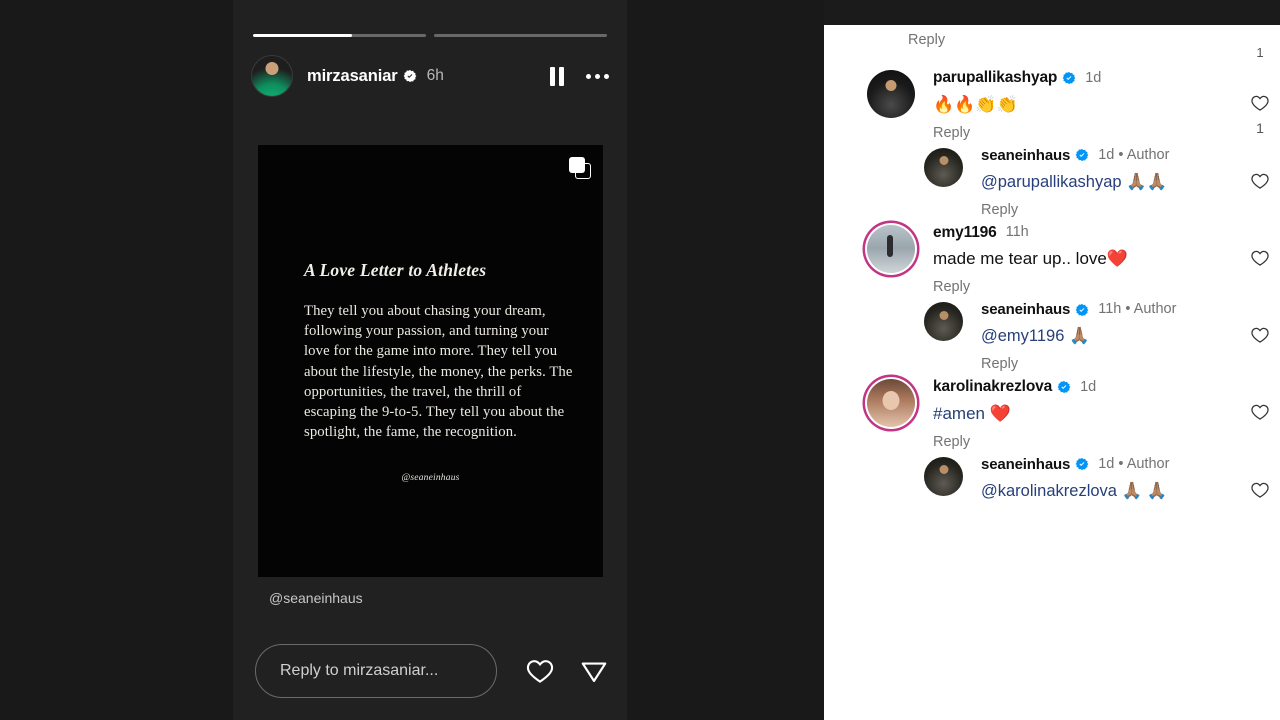 The width and height of the screenshot is (1280, 720). Describe the element at coordinates (965, 232) in the screenshot. I see `comment-username: emy1196` at that location.